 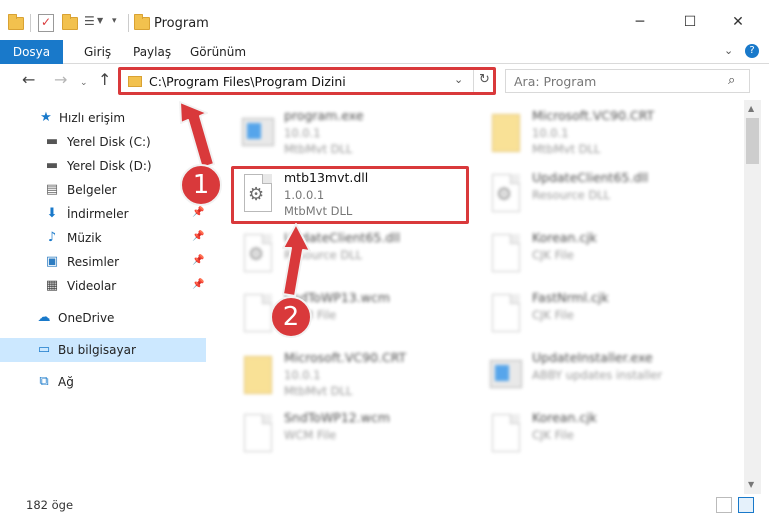 What do you see at coordinates (570, 297) in the screenshot?
I see `file-name: FastNrml.cjk` at bounding box center [570, 297].